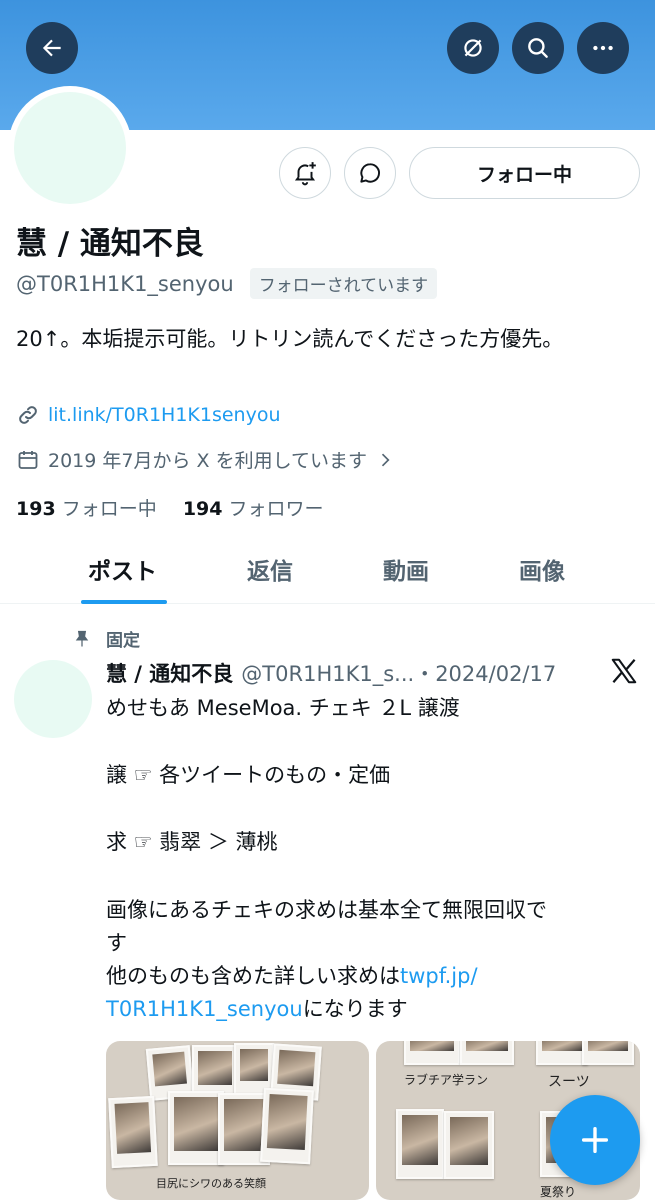 The width and height of the screenshot is (655, 1200). I want to click on followers-count: 194, so click(202, 509).